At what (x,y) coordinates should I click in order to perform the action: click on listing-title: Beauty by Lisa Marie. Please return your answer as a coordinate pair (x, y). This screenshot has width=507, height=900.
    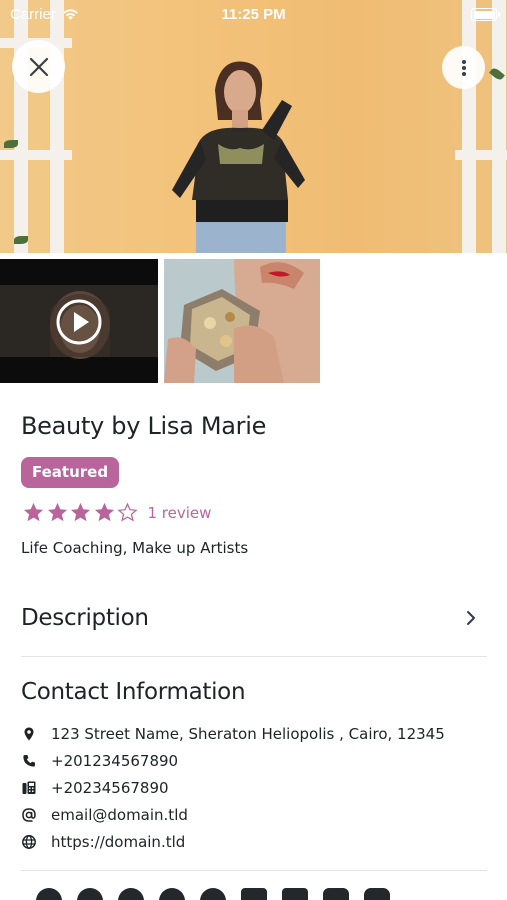
    Looking at the image, I should click on (144, 426).